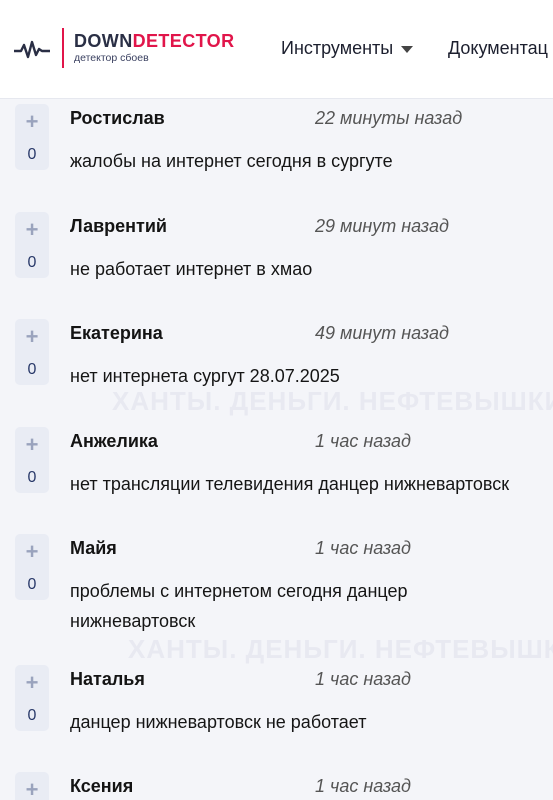  What do you see at coordinates (183, 41) in the screenshot?
I see `logo-name-part2: DETECTOR` at bounding box center [183, 41].